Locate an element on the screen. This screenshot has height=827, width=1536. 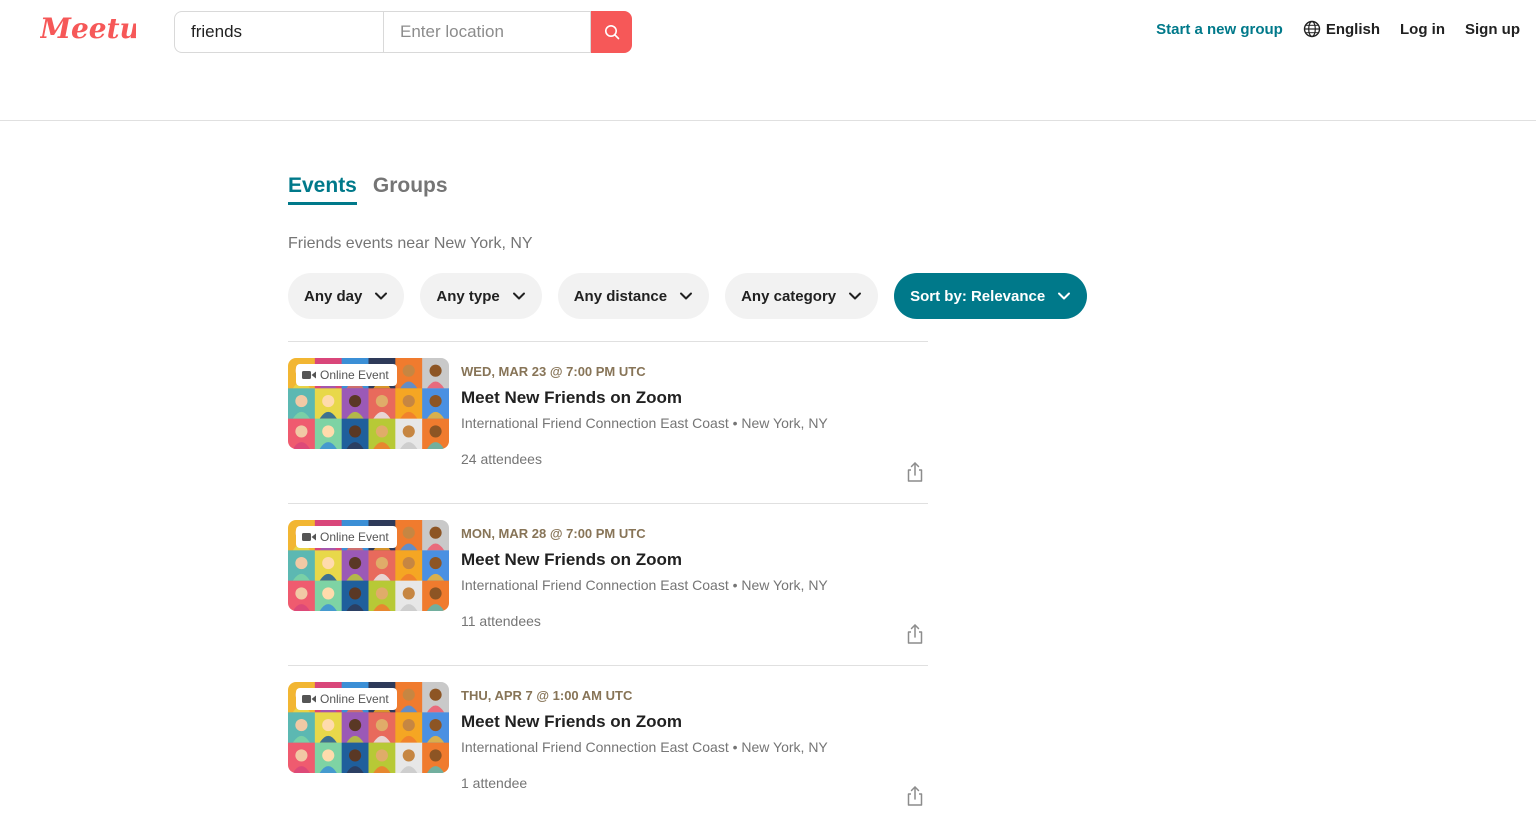
event-date: MON, MAR 28 @ 7:00 PM UTC is located at coordinates (553, 533).